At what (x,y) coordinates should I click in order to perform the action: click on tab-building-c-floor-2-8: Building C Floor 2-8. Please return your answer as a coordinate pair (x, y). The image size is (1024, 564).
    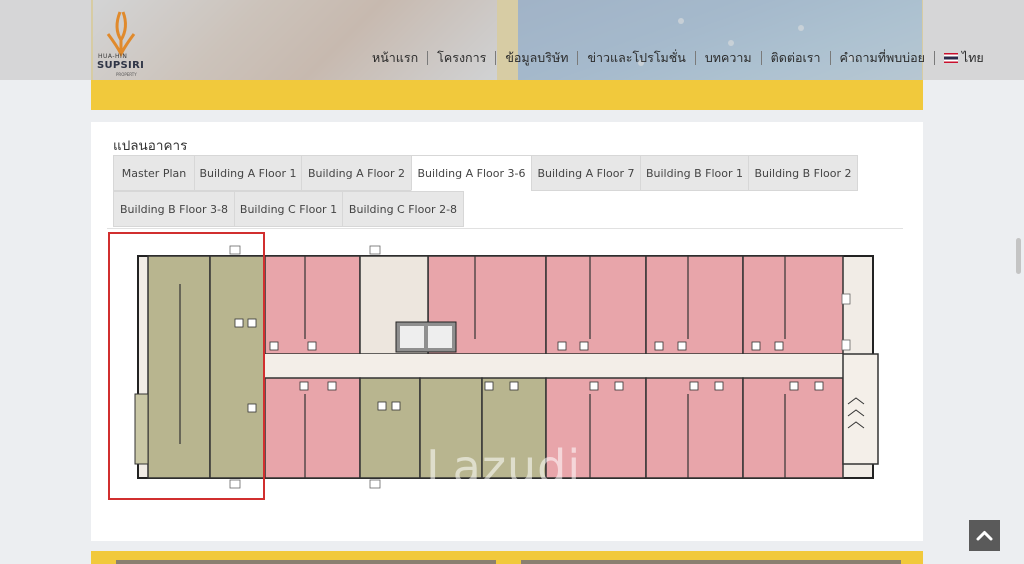
    Looking at the image, I should click on (403, 209).